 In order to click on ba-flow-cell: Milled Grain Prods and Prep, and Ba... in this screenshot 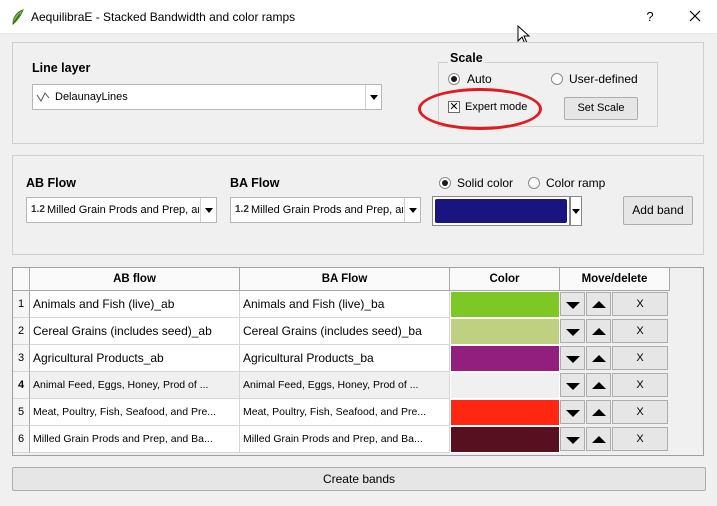, I will do `click(345, 439)`.